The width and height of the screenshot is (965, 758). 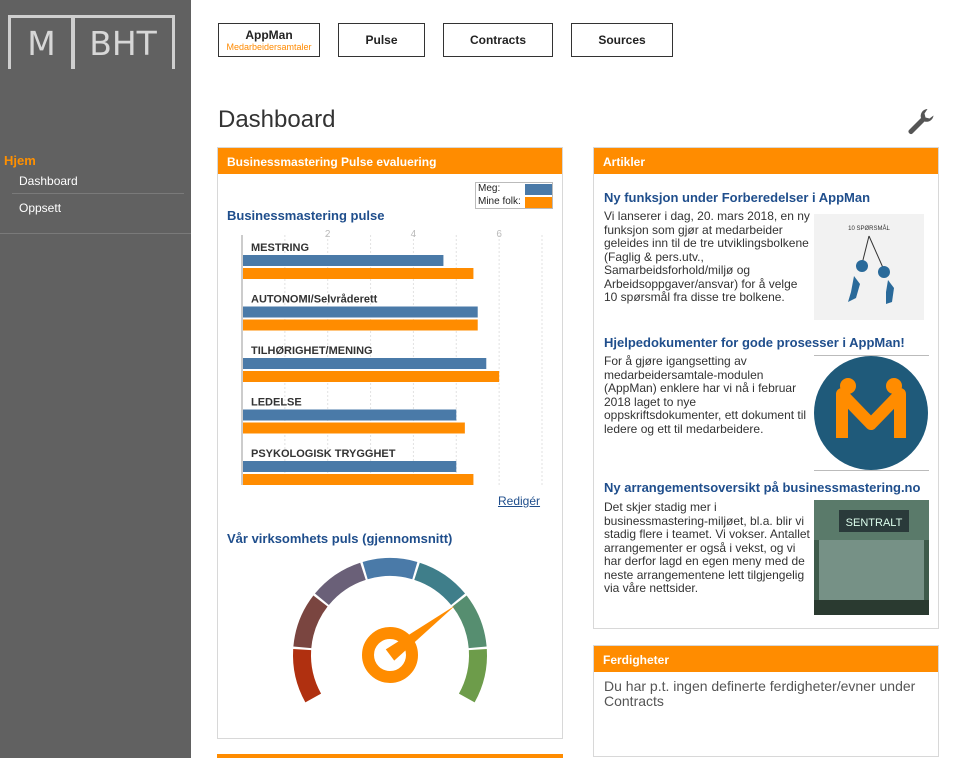 I want to click on logo: M BHT, so click(x=91, y=42).